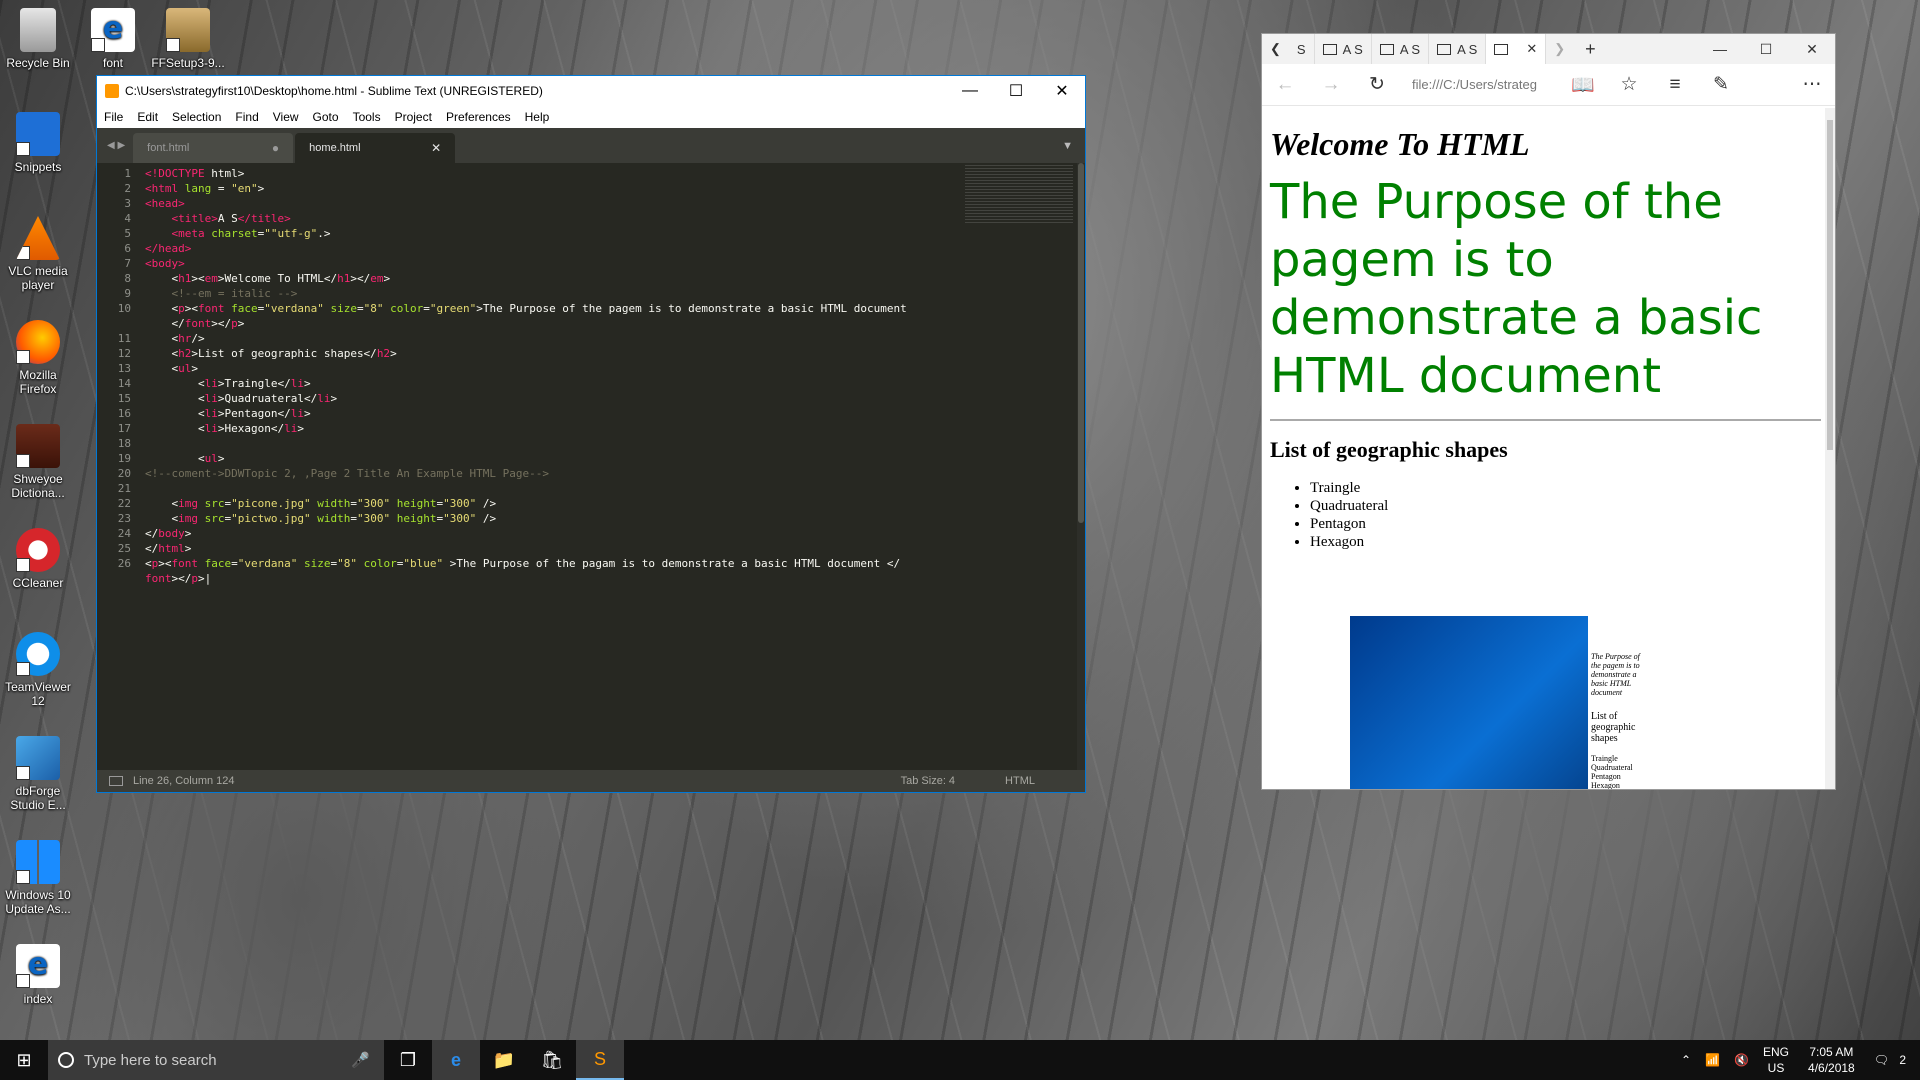 This screenshot has height=1080, width=1920. What do you see at coordinates (615, 204) in the screenshot?
I see `code-line: <head>` at bounding box center [615, 204].